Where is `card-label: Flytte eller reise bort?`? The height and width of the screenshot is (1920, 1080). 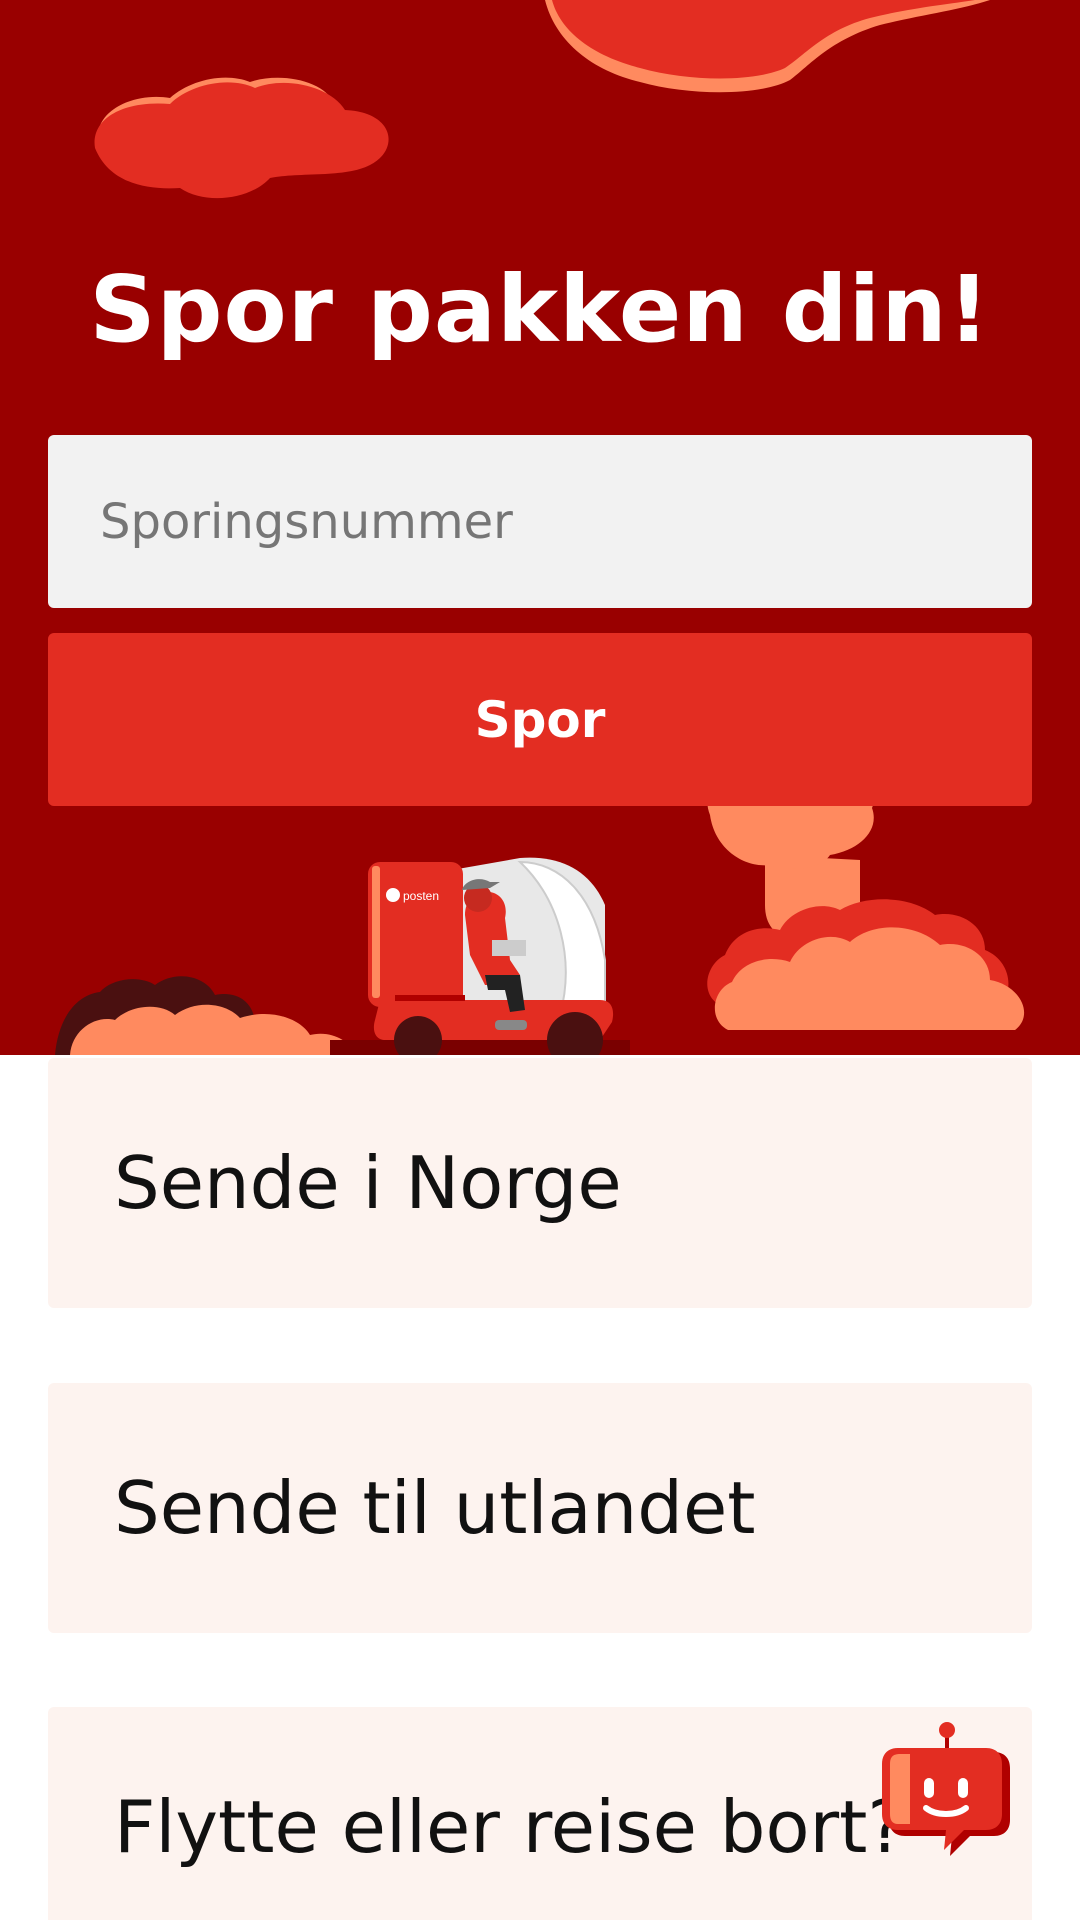 card-label: Flytte eller reise bort? is located at coordinates (510, 1827).